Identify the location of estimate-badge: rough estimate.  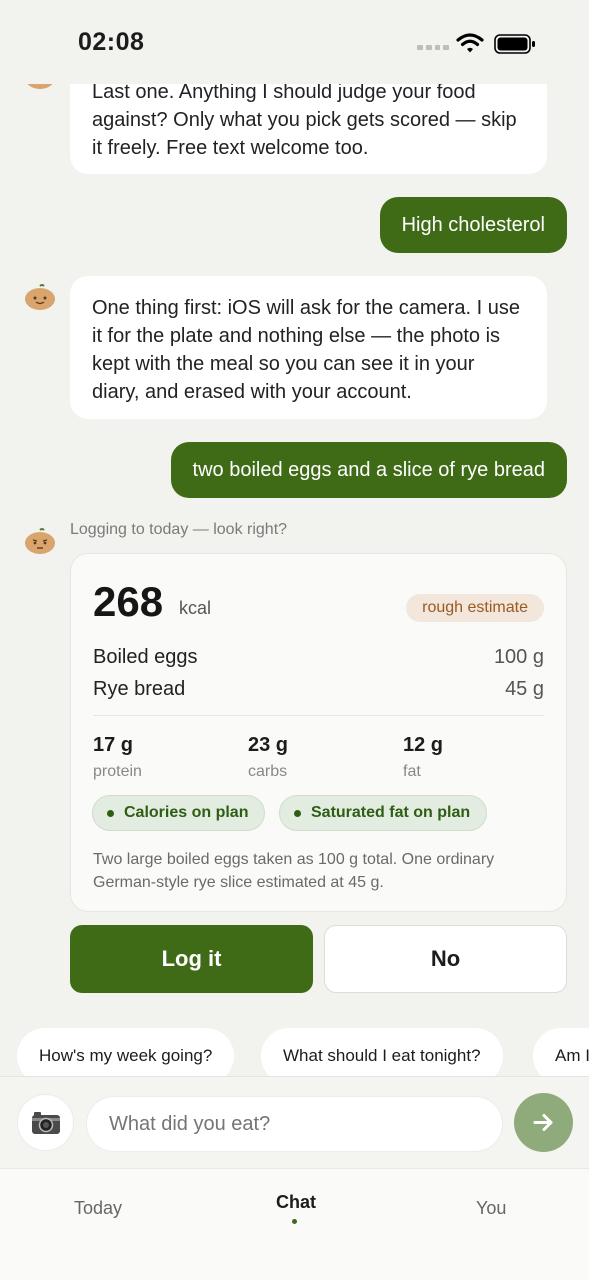
(475, 608).